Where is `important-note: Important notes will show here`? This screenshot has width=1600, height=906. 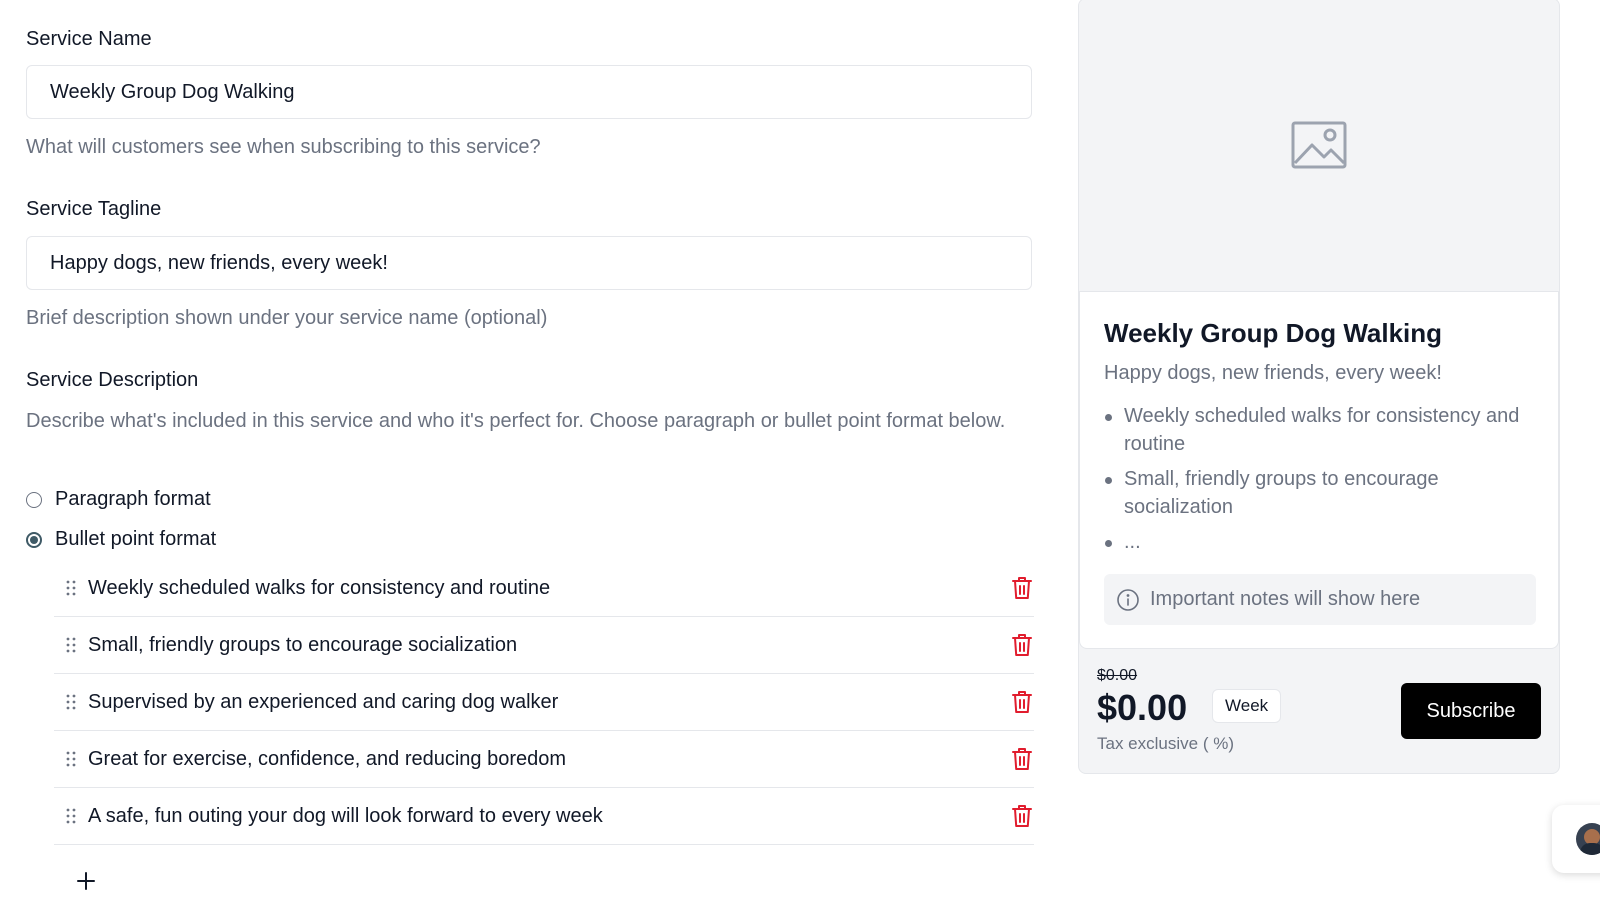 important-note: Important notes will show here is located at coordinates (1320, 599).